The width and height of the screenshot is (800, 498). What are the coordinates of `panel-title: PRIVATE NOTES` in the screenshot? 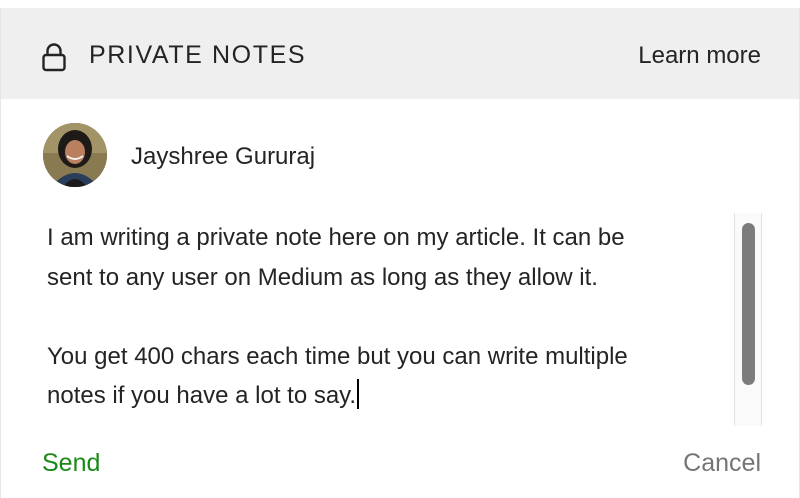 It's located at (198, 55).